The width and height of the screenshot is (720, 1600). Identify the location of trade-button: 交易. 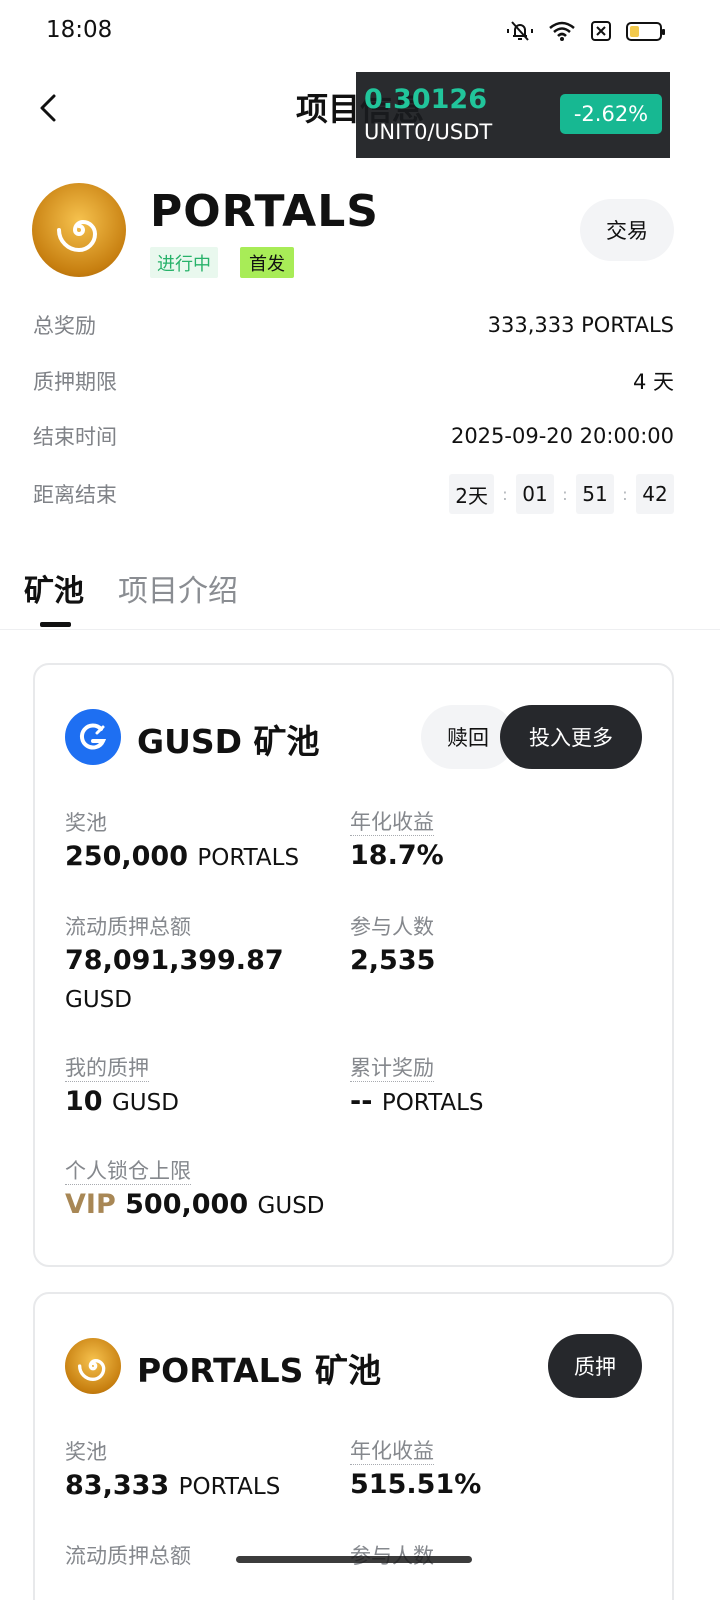
(627, 230).